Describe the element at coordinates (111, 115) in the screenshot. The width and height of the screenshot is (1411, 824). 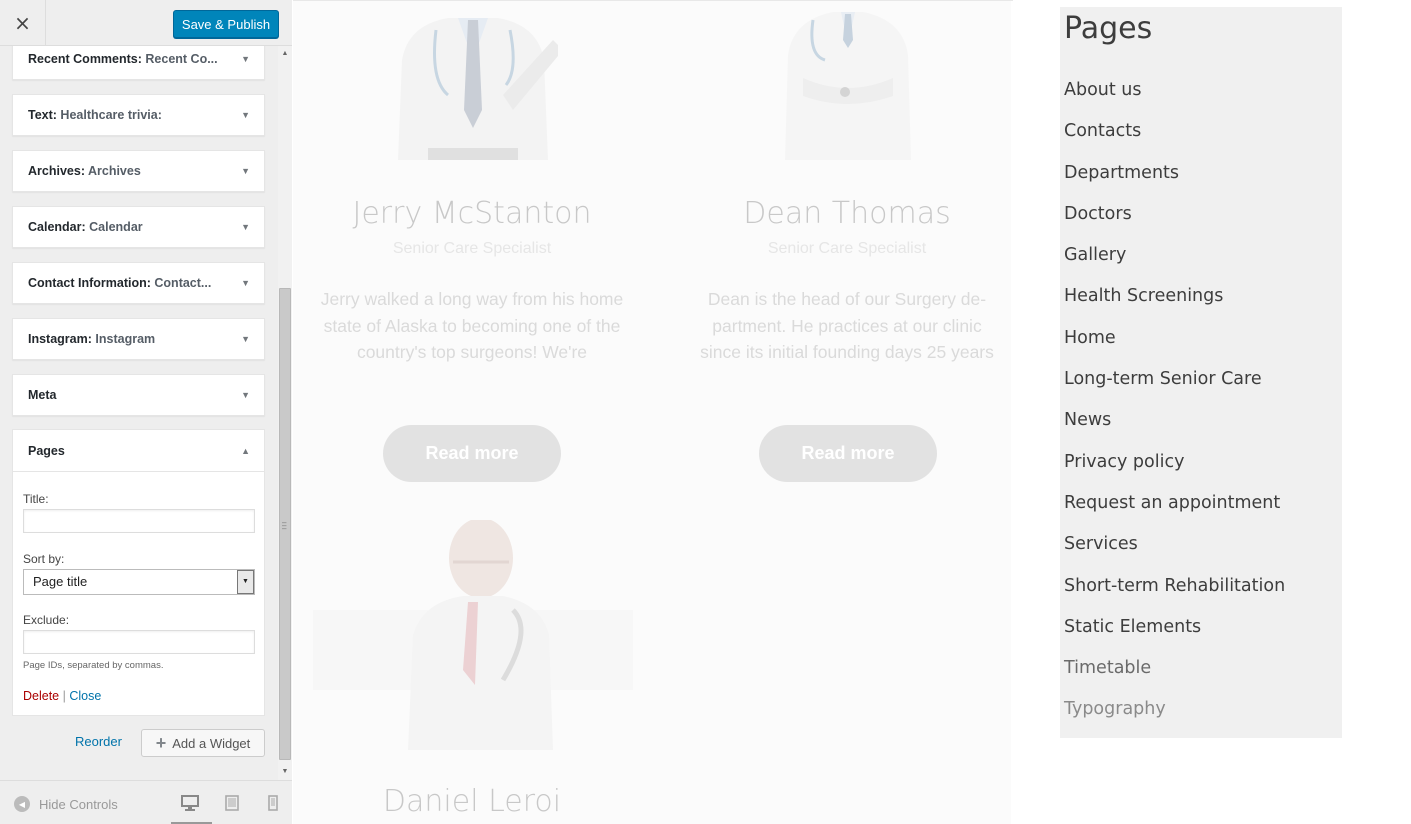
I see `widget-title: Healthcare trivia:` at that location.